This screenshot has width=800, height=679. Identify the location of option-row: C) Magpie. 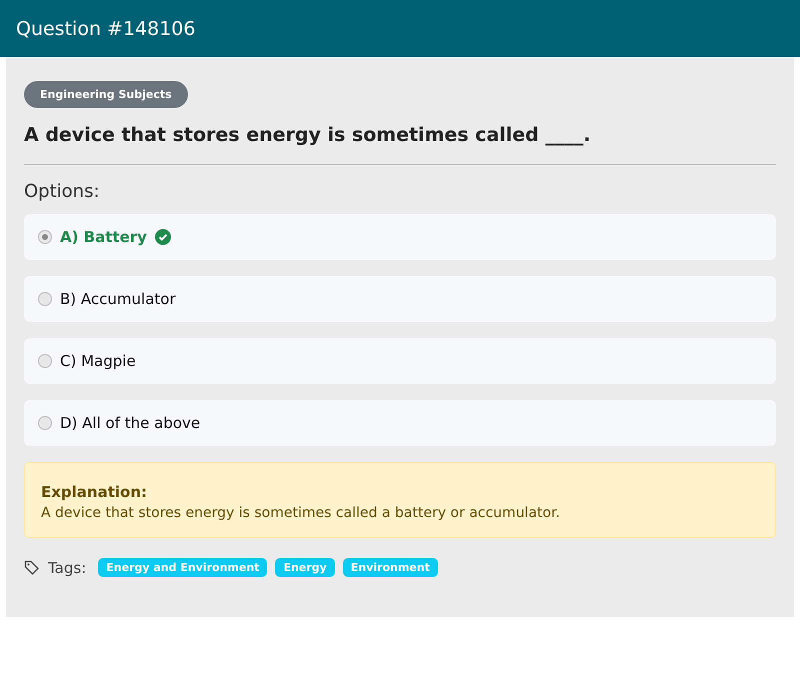
(400, 361).